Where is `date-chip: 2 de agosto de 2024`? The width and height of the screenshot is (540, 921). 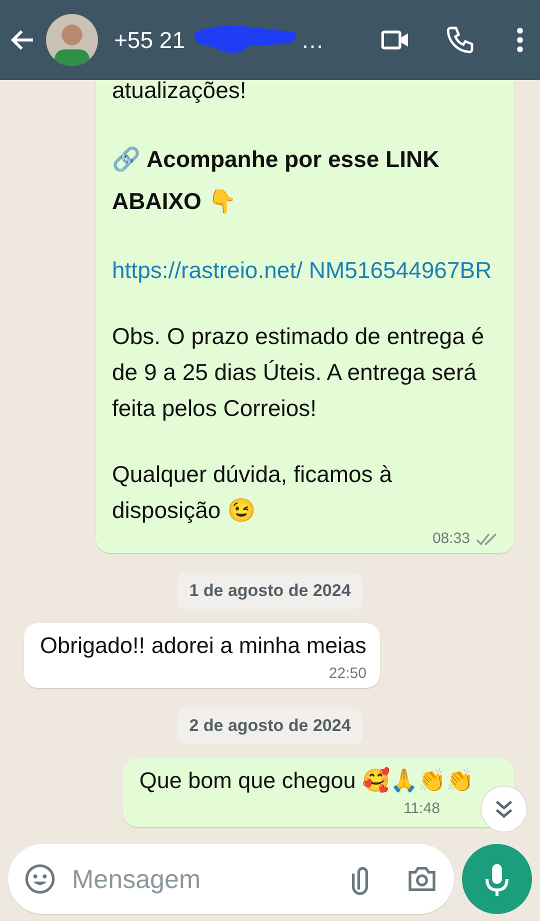 date-chip: 2 de agosto de 2024 is located at coordinates (270, 726).